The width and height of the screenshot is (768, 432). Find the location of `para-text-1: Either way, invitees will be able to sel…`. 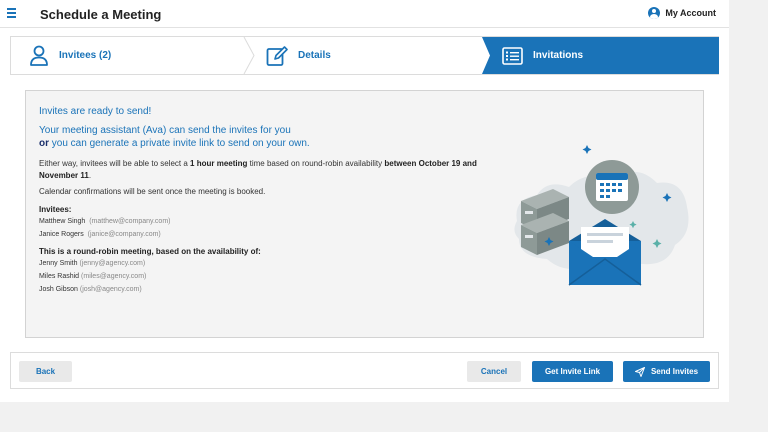

para-text-1: Either way, invitees will be able to sel… is located at coordinates (115, 163).